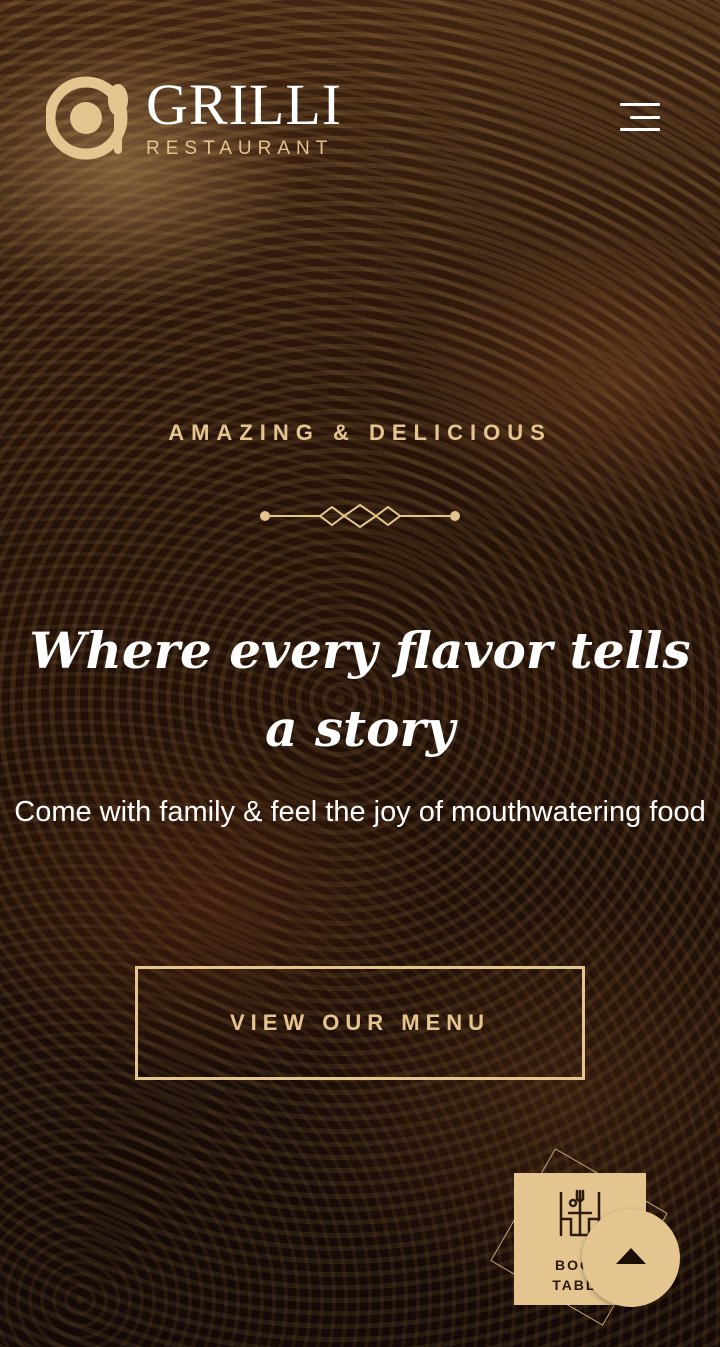 This screenshot has height=1347, width=720. What do you see at coordinates (360, 432) in the screenshot?
I see `hero-eyebrow: AMAZING & DELICIOUS` at bounding box center [360, 432].